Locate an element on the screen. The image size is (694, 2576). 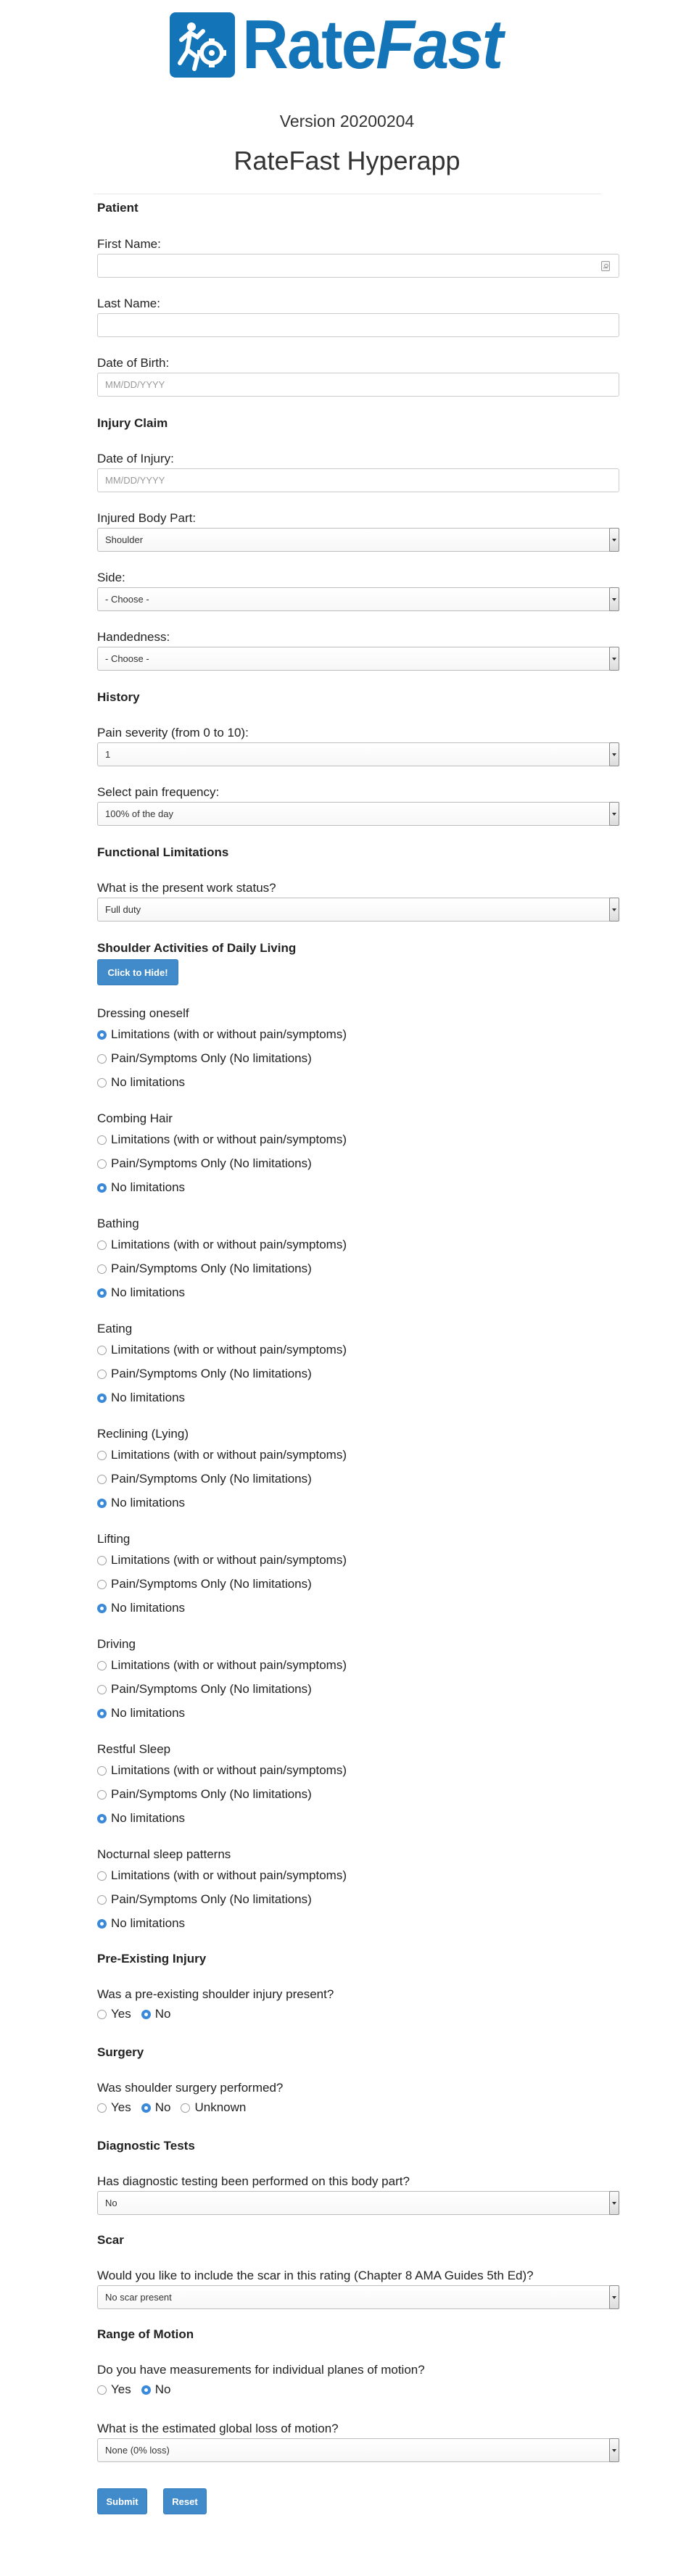
body-part-select: Shoulder is located at coordinates (358, 540).